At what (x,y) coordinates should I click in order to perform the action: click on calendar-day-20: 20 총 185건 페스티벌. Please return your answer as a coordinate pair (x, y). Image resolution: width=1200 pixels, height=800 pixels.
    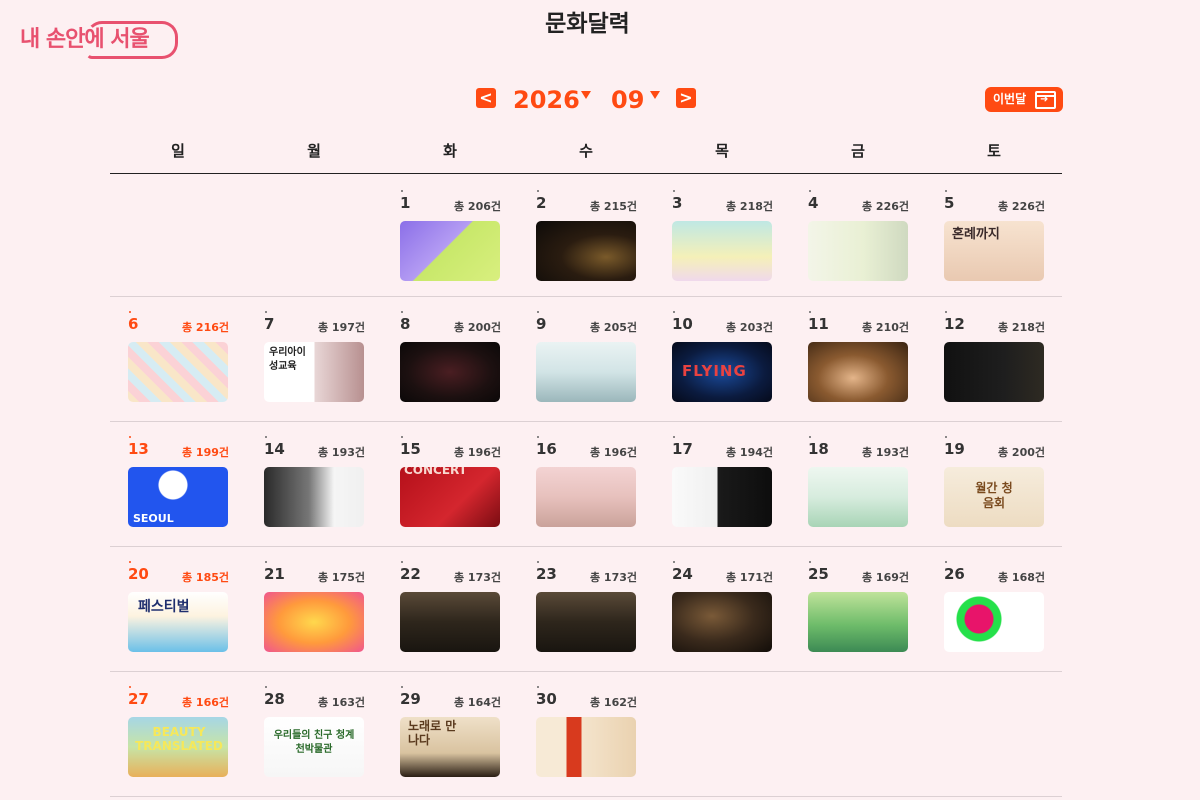
    Looking at the image, I should click on (178, 609).